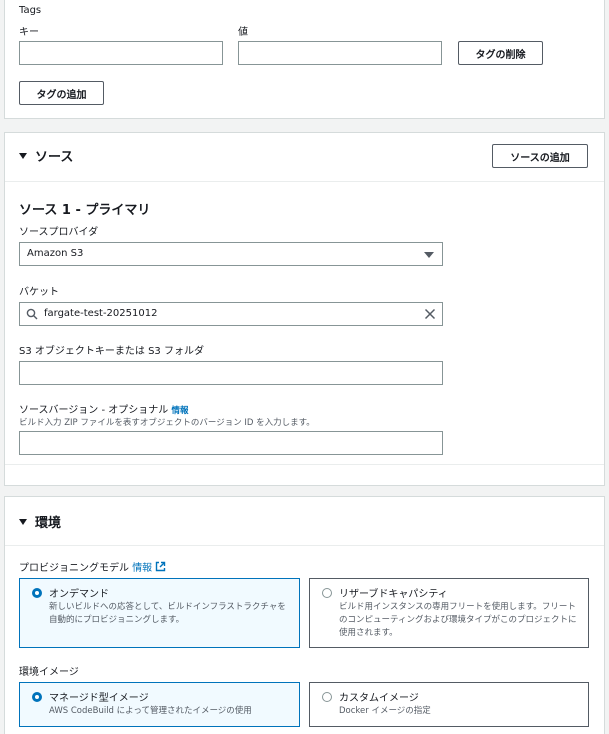 The image size is (609, 734). Describe the element at coordinates (500, 53) in the screenshot. I see `remove-tag-button: タグの削除` at that location.